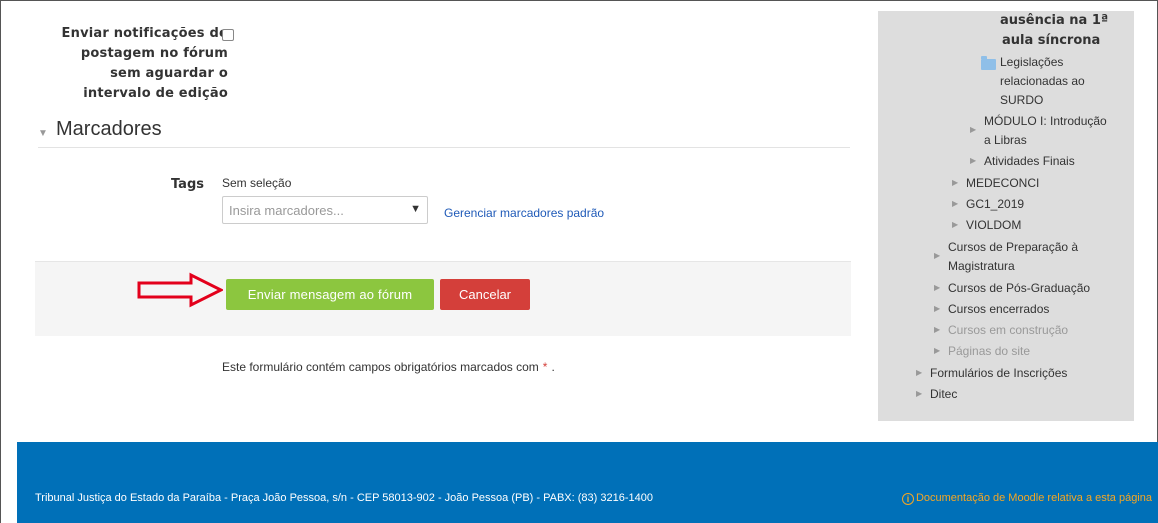  I want to click on nav-item-ditec: Ditec, so click(943, 394).